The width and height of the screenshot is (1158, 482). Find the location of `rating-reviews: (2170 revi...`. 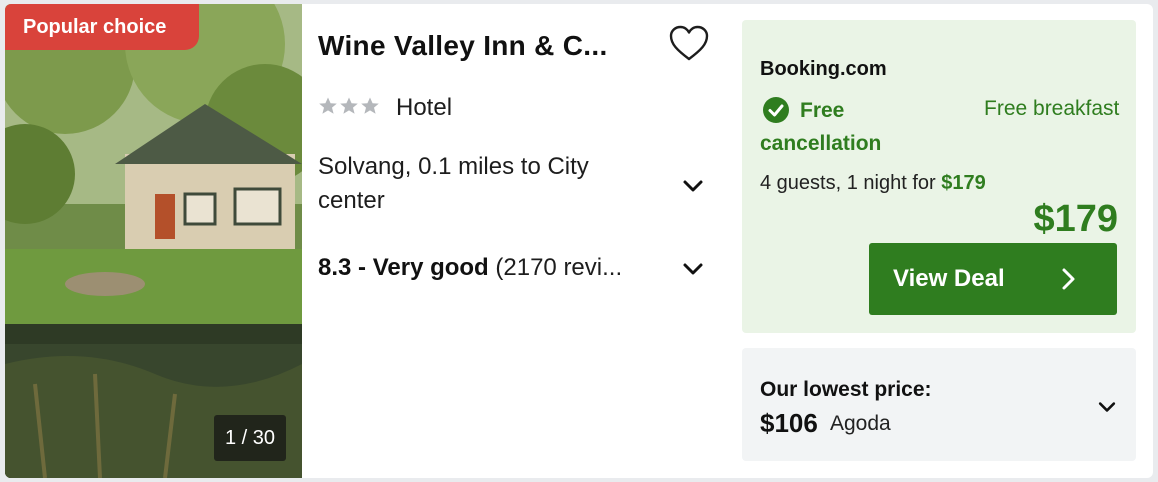

rating-reviews: (2170 revi... is located at coordinates (559, 267).